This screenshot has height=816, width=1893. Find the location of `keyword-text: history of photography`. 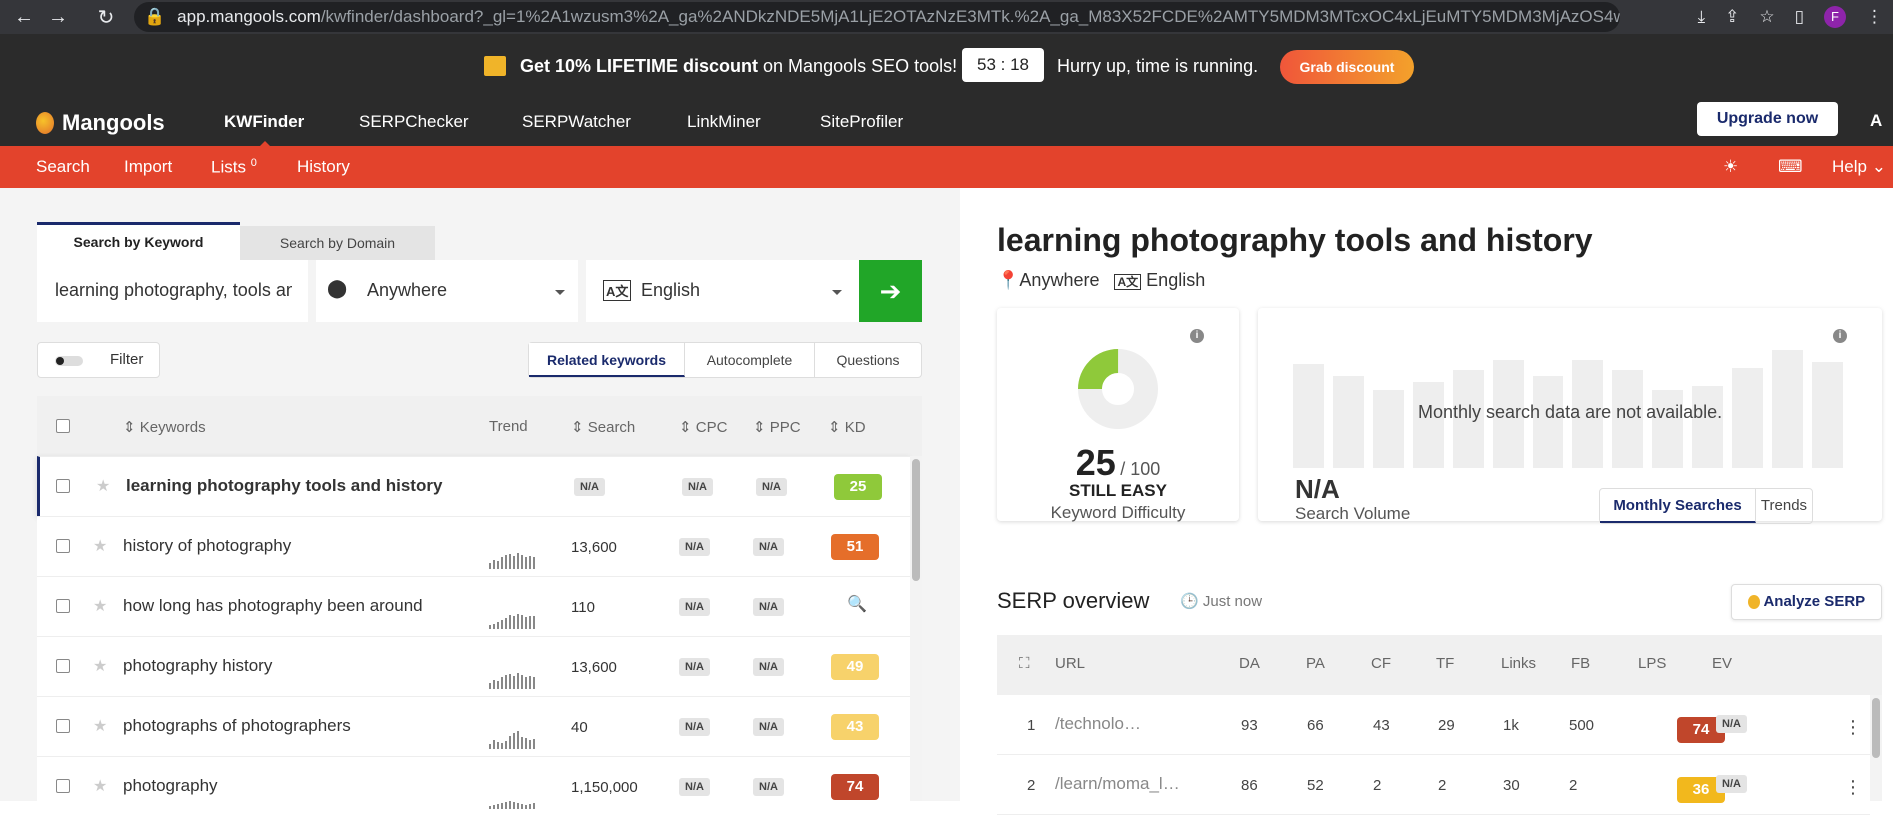

keyword-text: history of photography is located at coordinates (207, 546).